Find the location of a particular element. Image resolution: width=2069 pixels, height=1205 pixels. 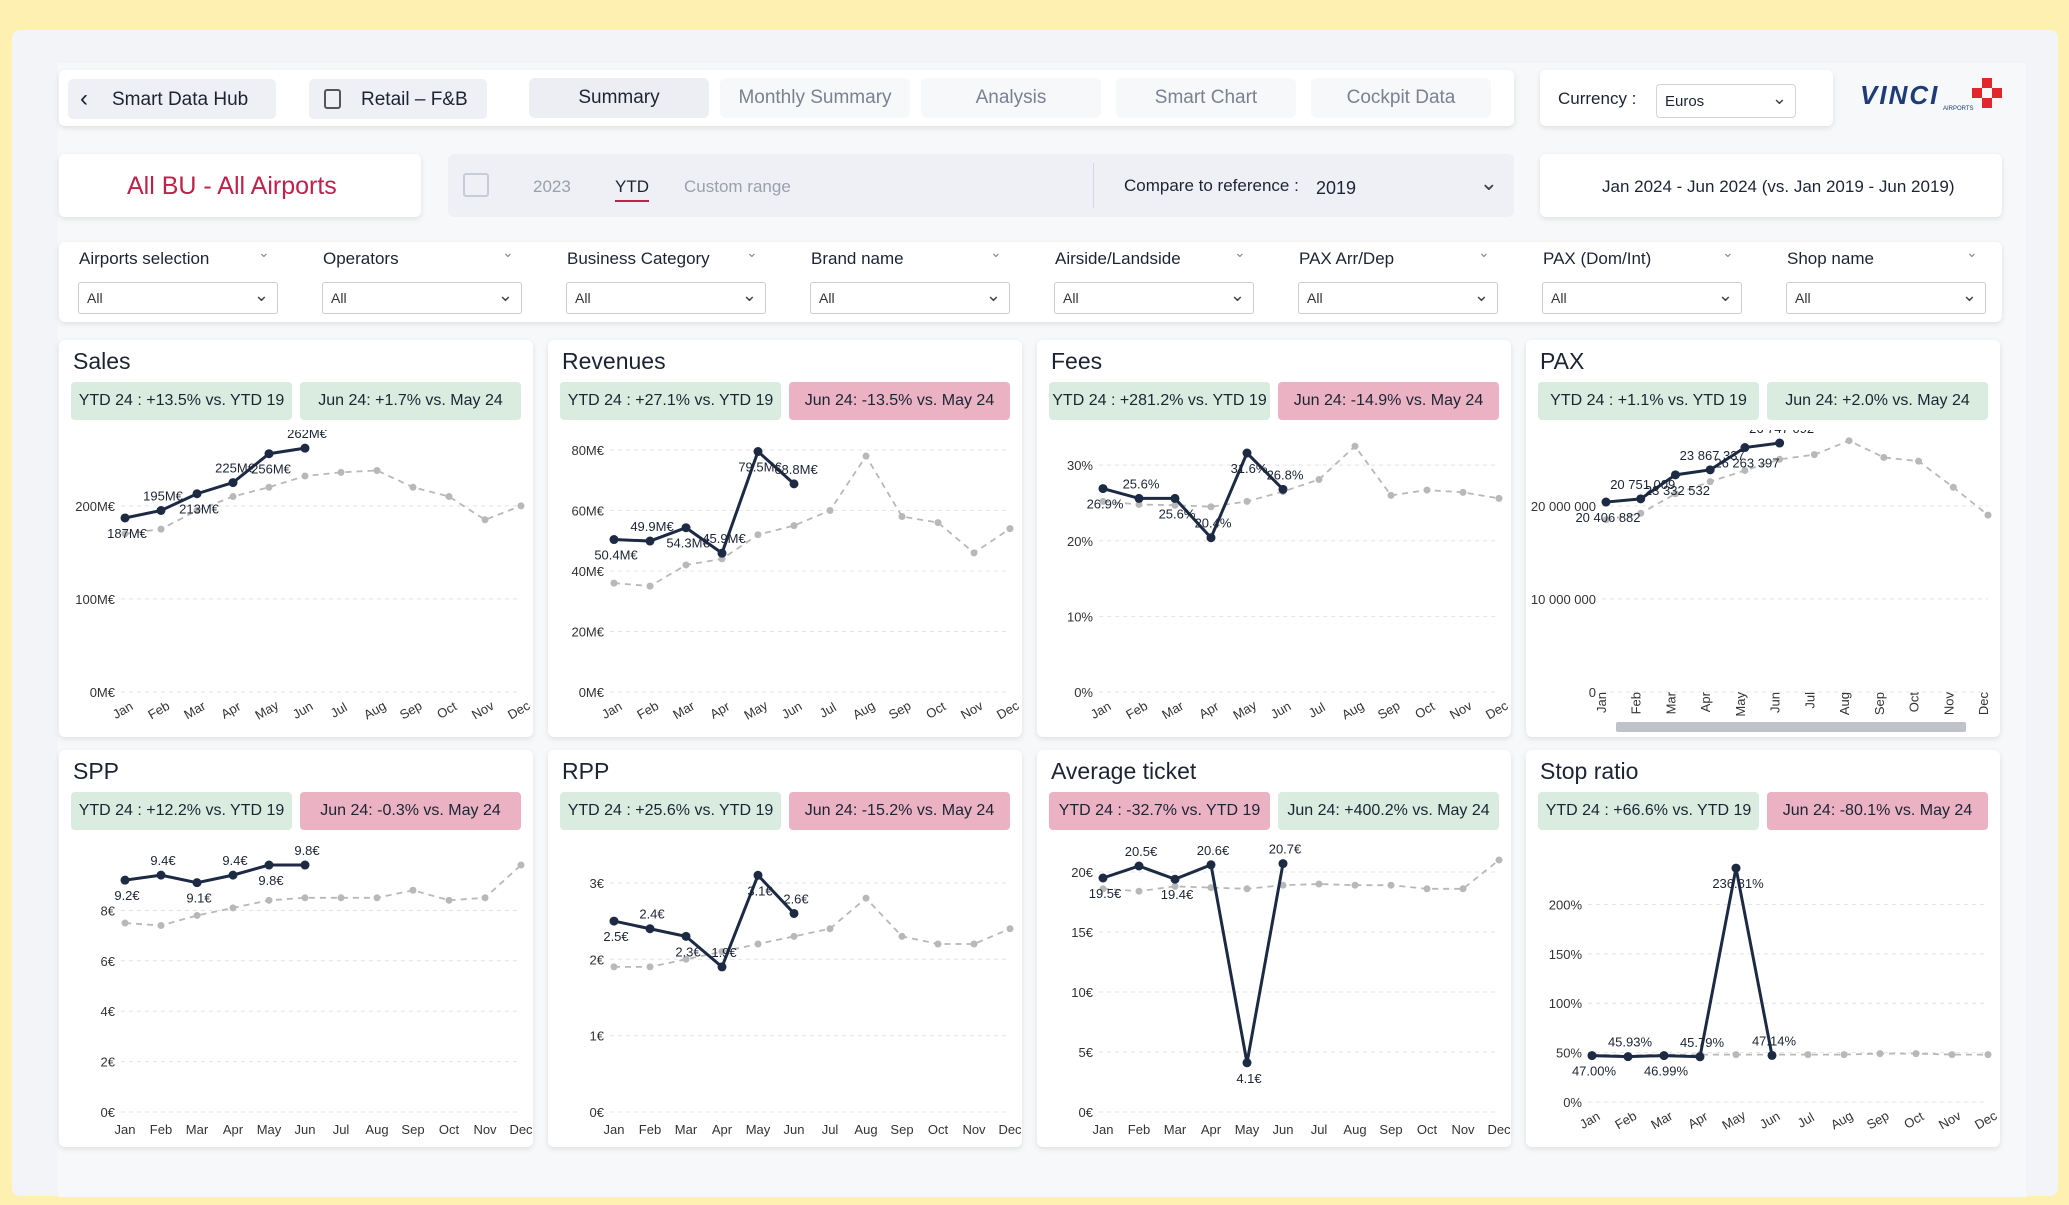

data-label: 2.4€ is located at coordinates (652, 914).